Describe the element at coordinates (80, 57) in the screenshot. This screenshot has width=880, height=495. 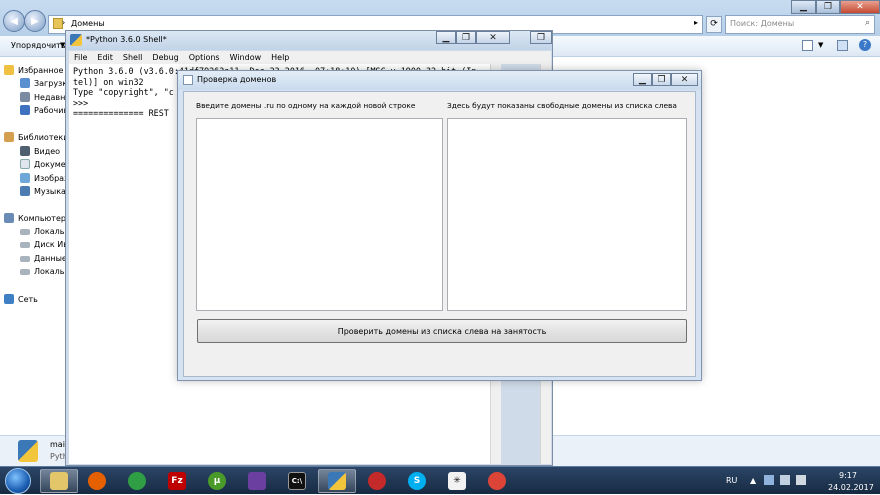
I see `menu-file: File` at that location.